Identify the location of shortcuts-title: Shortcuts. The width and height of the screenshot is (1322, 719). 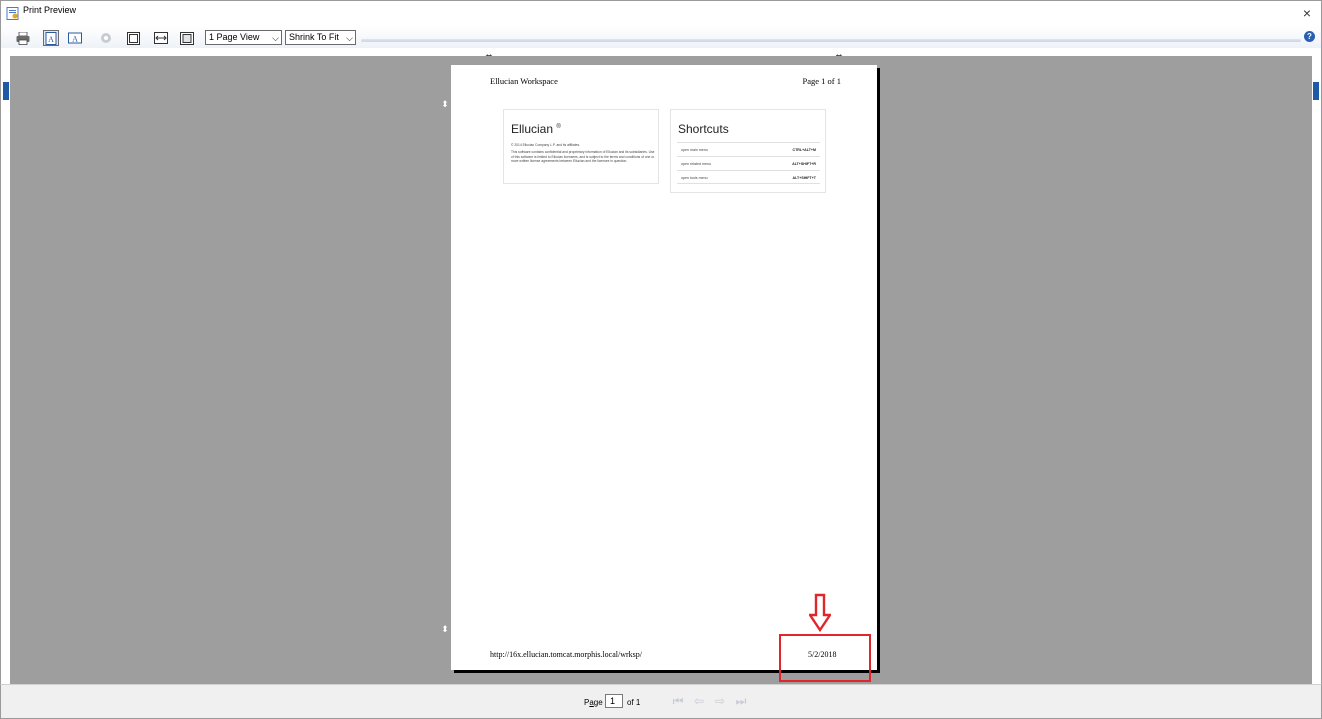
(703, 129).